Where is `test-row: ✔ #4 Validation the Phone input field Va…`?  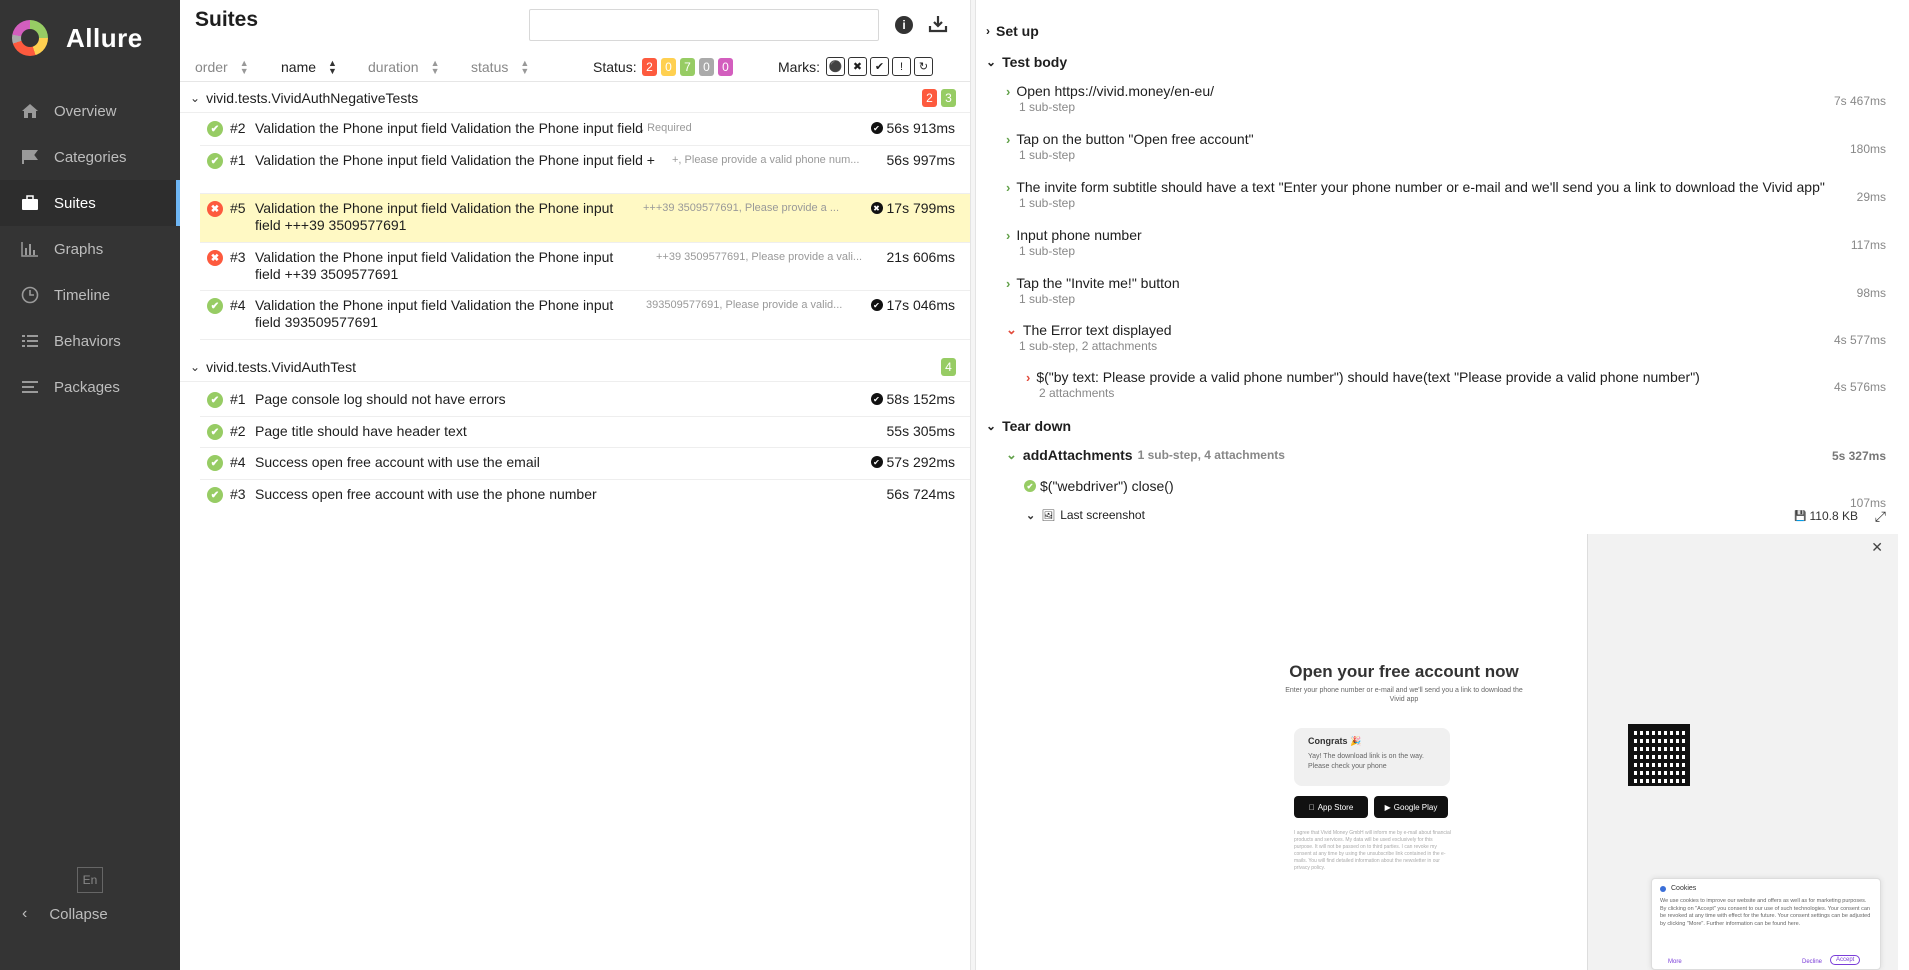 test-row: ✔ #4 Validation the Phone input field Va… is located at coordinates (585, 315).